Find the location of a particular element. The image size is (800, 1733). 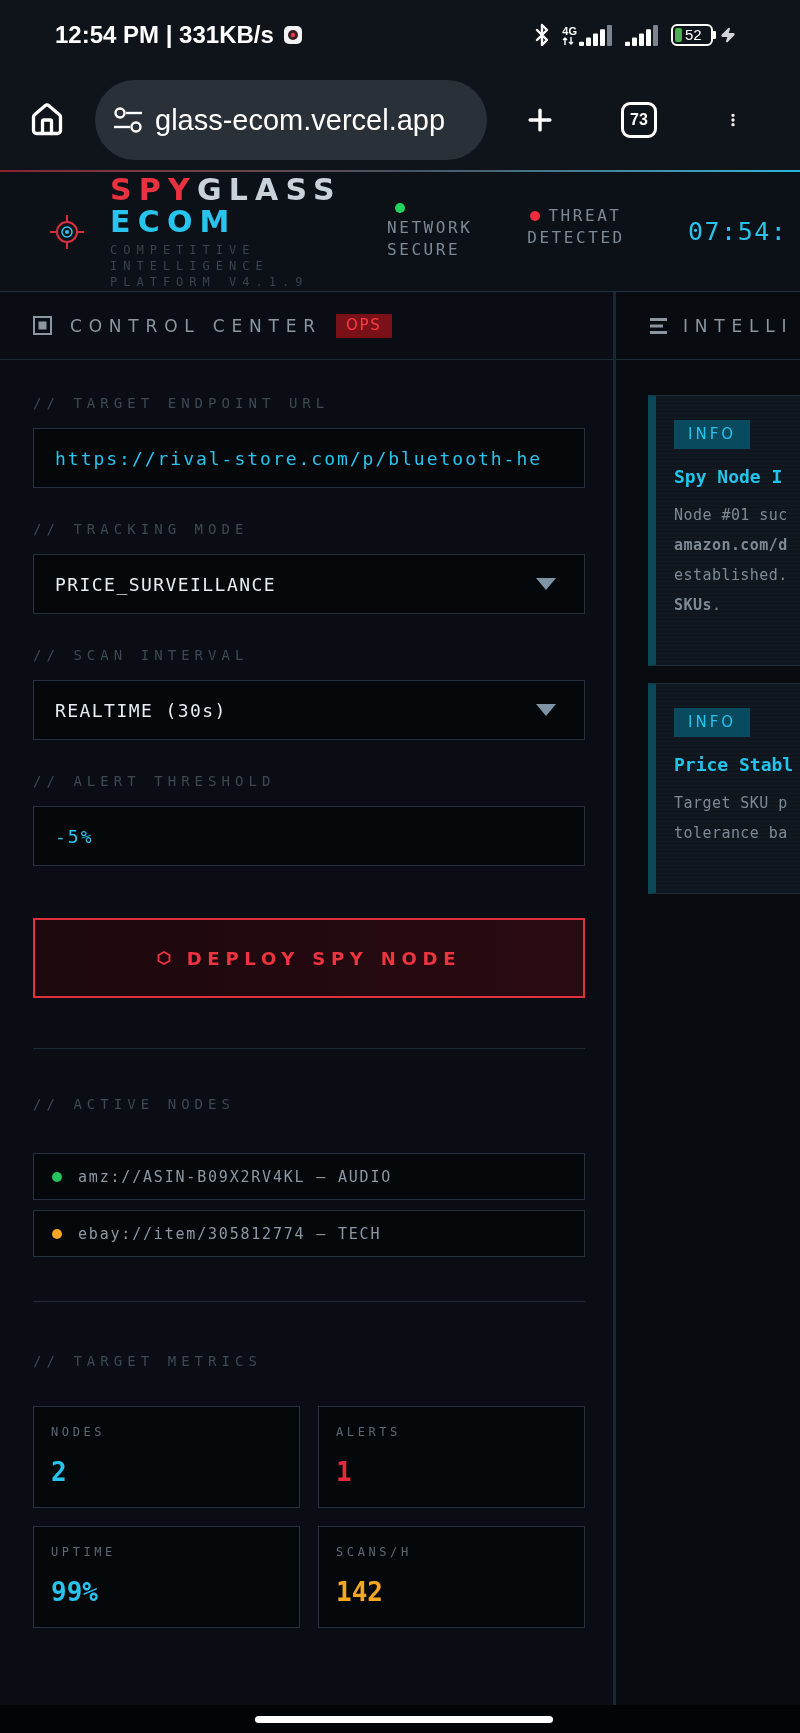

card-body-text: Target SKU p tolerance ba is located at coordinates (731, 818).